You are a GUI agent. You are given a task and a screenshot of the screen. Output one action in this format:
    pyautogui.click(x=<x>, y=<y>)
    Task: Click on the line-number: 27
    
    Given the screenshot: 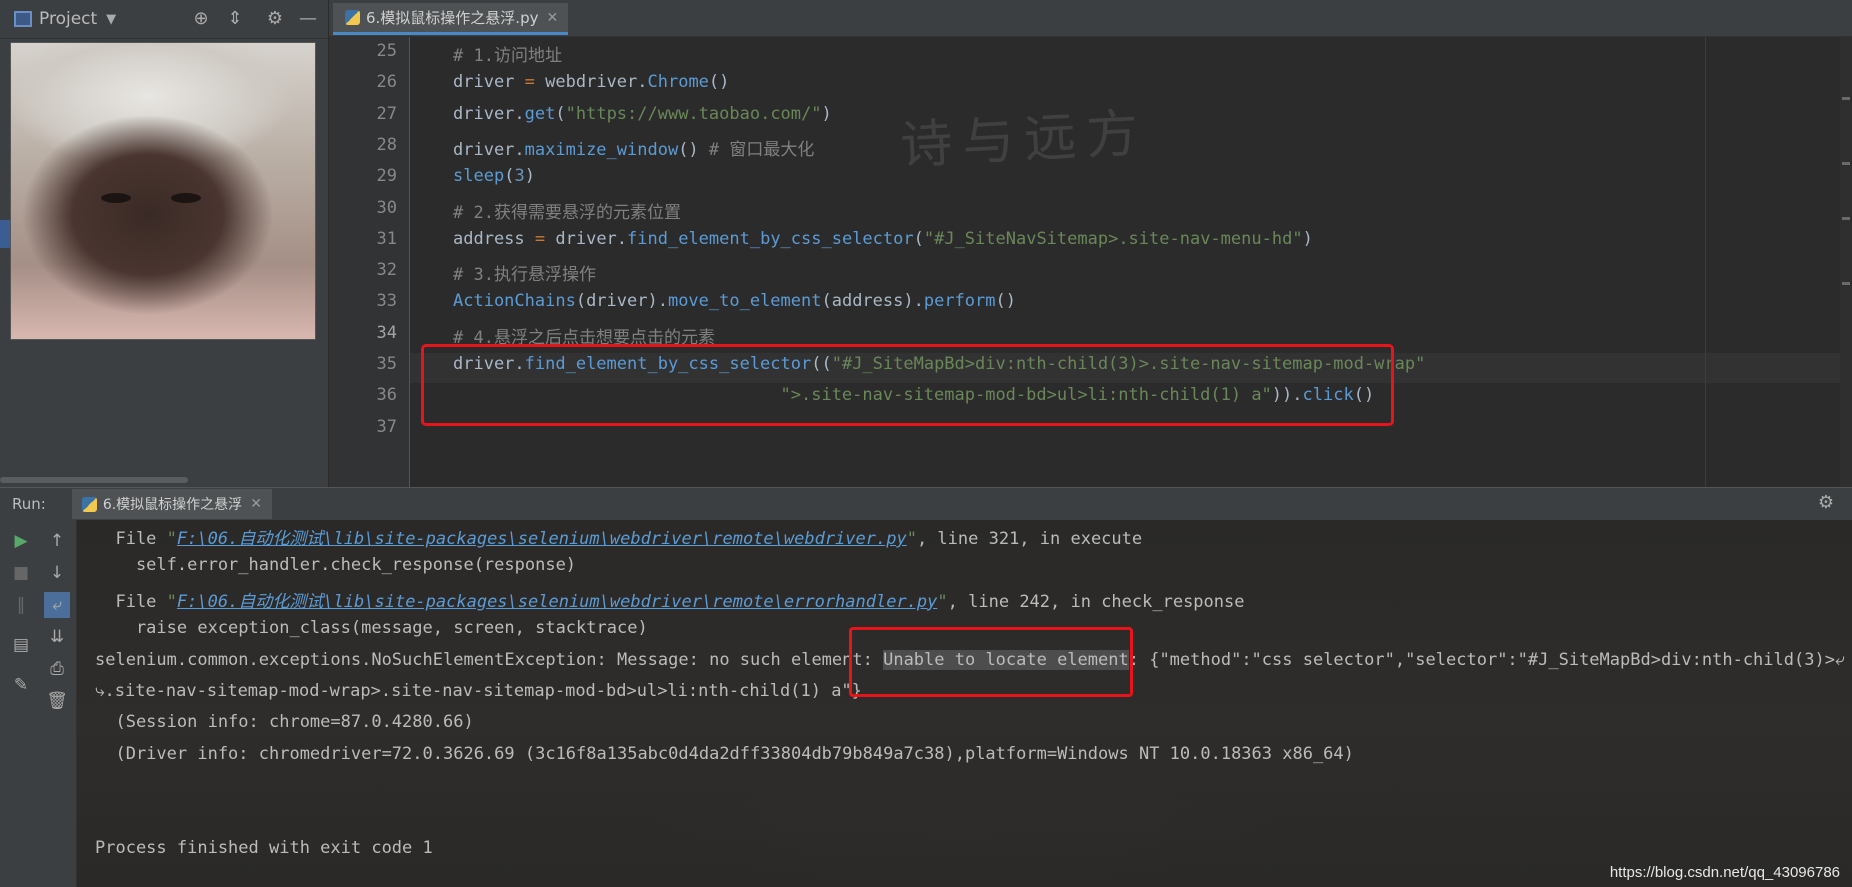 What is the action you would take?
    pyautogui.click(x=386, y=113)
    